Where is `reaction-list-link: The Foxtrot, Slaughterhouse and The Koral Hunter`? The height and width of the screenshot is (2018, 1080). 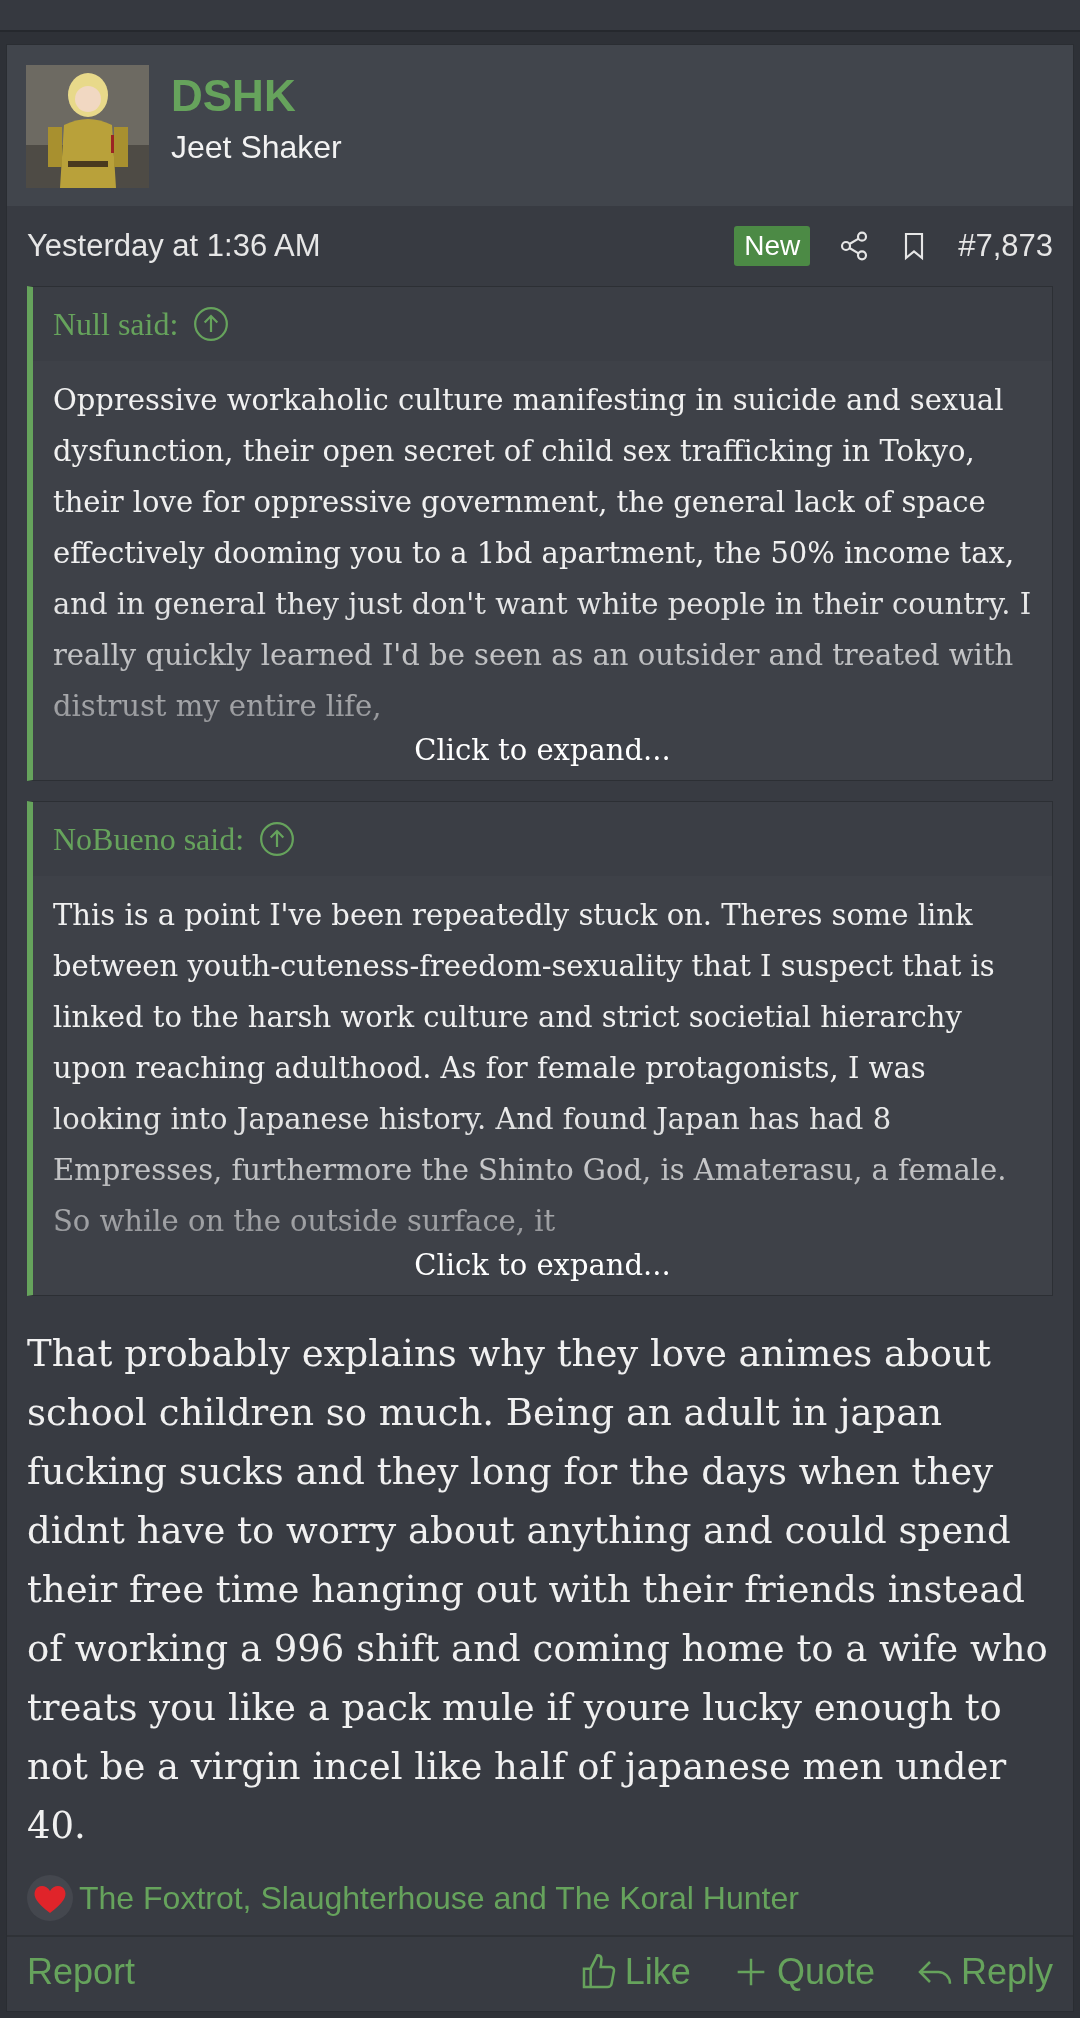
reaction-list-link: The Foxtrot, Slaughterhouse and The Koral Hunter is located at coordinates (439, 1898).